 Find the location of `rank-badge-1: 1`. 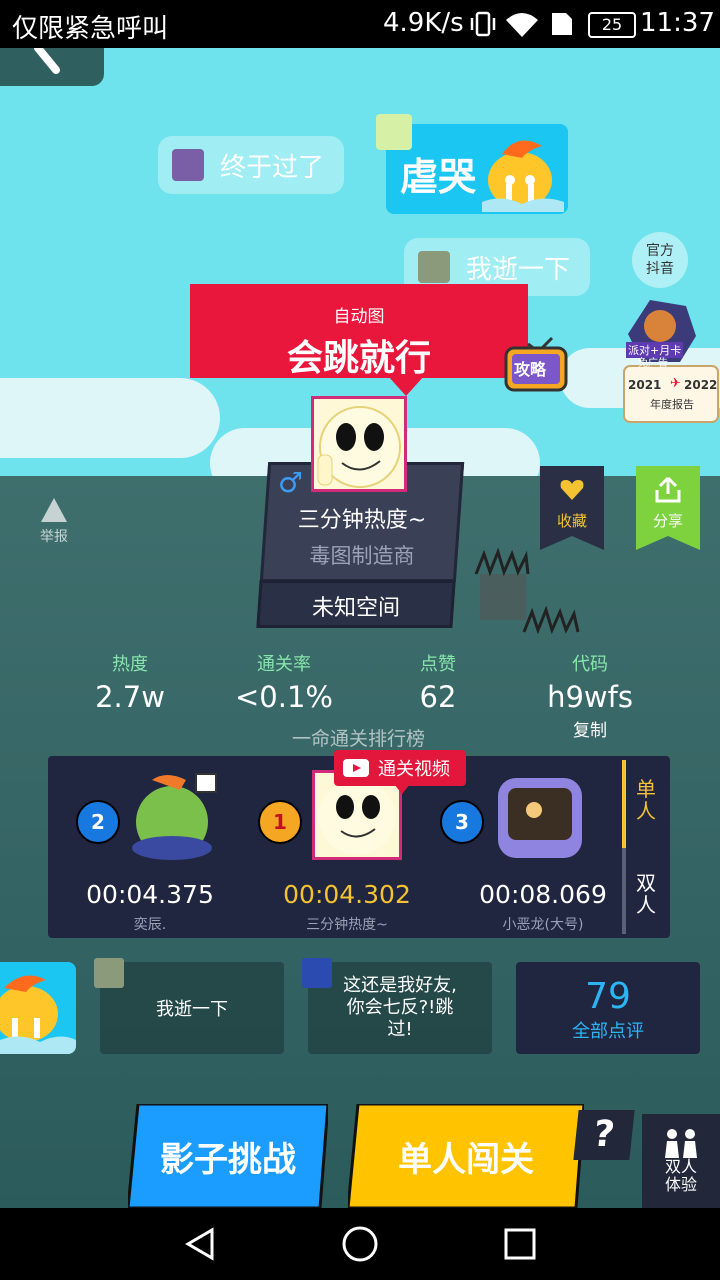

rank-badge-1: 1 is located at coordinates (280, 822).